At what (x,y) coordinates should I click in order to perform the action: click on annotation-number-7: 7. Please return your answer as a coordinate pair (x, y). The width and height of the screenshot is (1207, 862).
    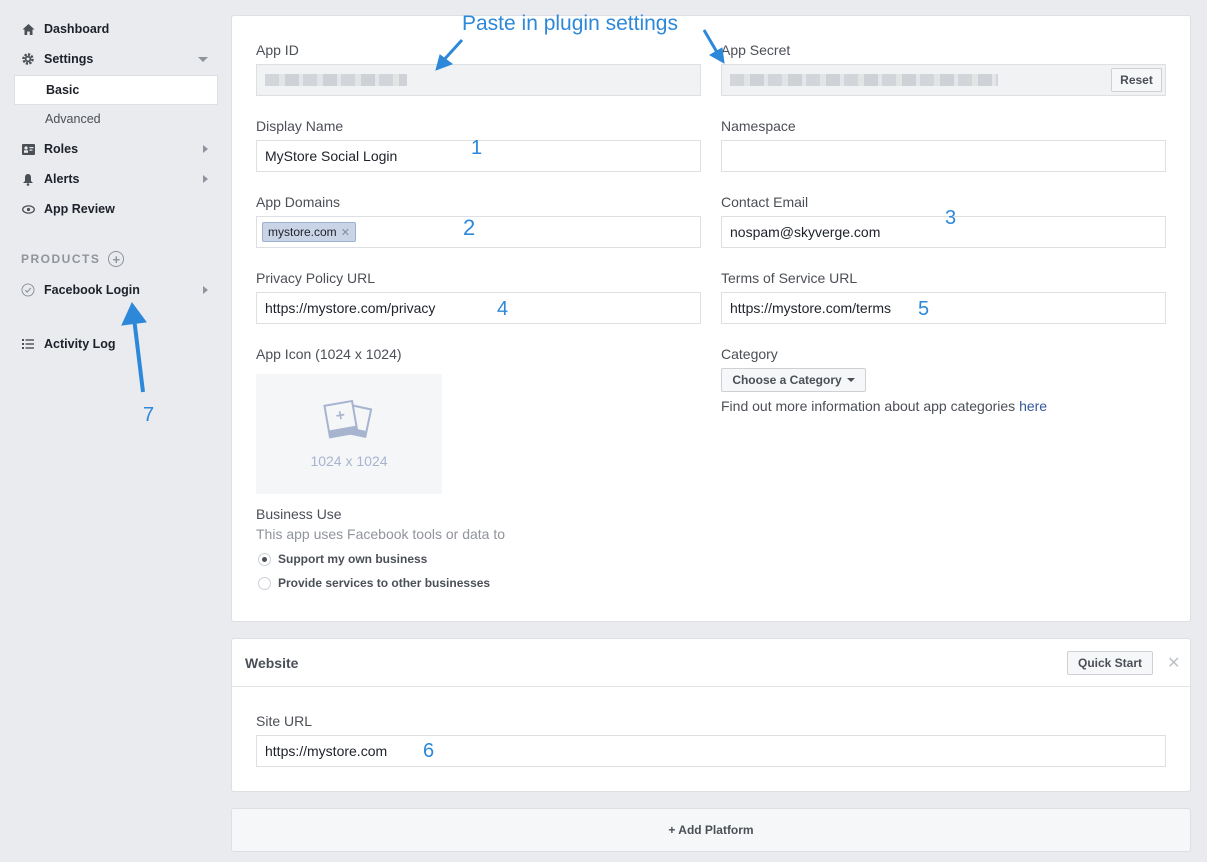
    Looking at the image, I should click on (149, 415).